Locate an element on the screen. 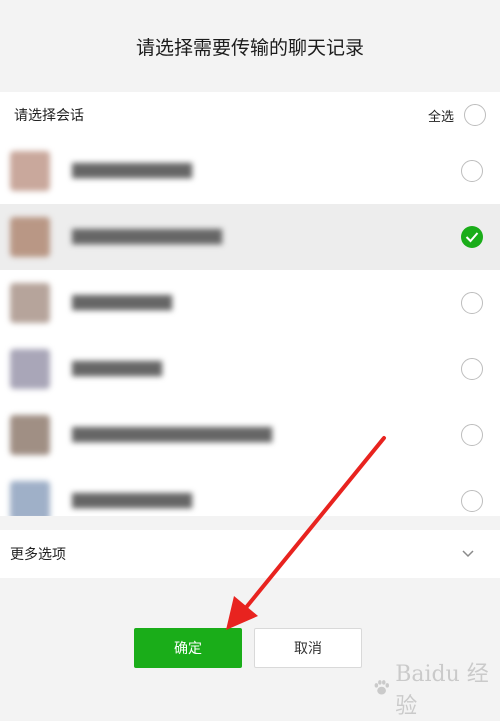  more-options-label: 更多选项 is located at coordinates (38, 555).